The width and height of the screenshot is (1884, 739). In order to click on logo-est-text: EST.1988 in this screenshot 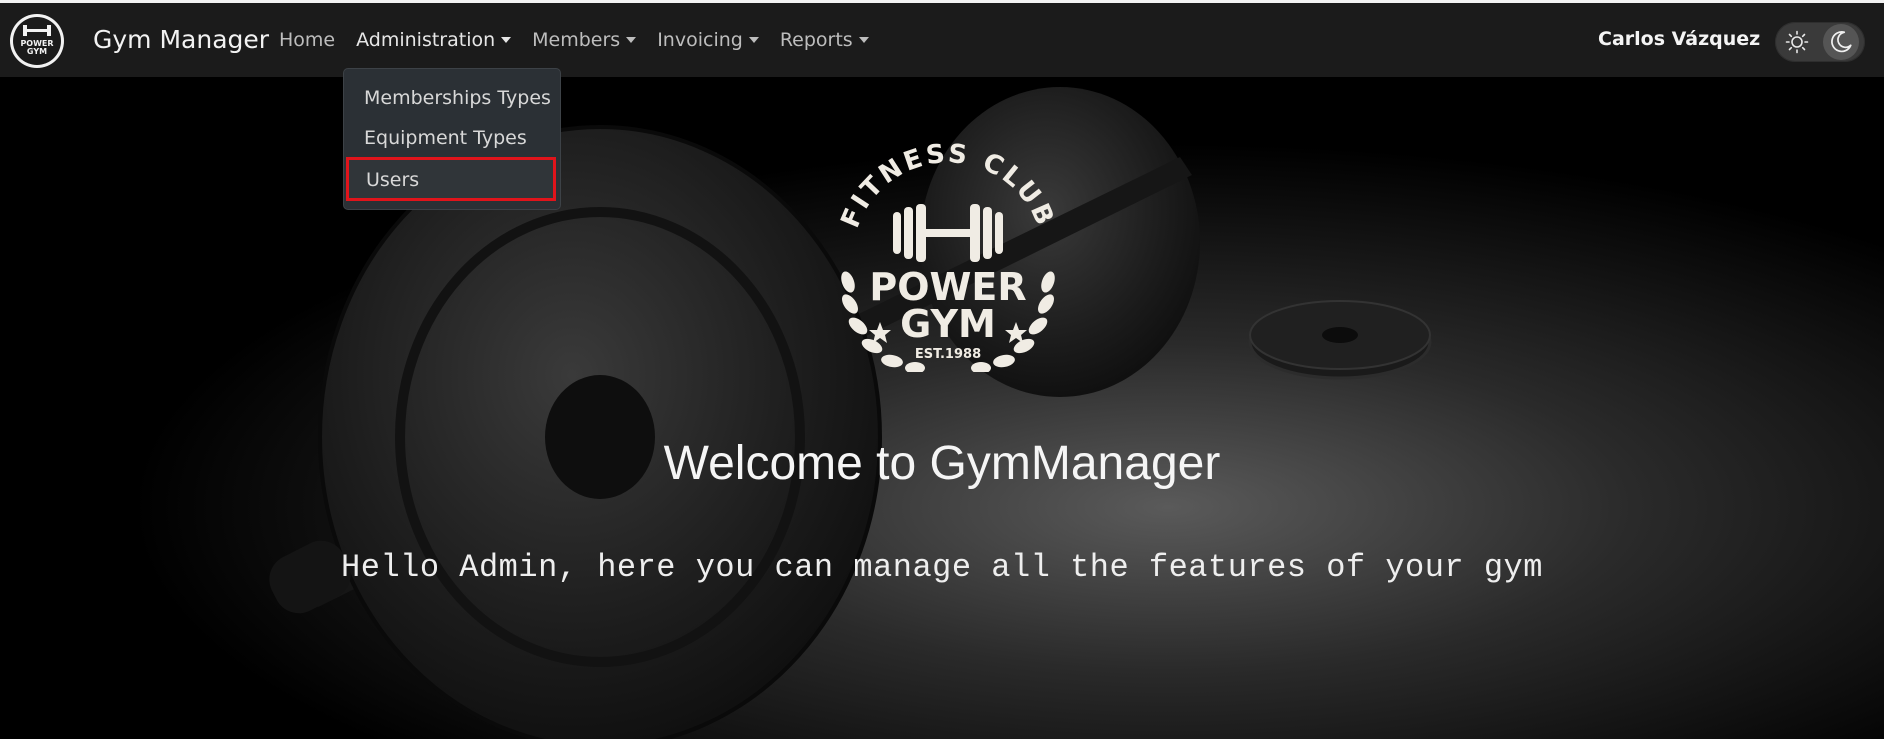, I will do `click(948, 354)`.